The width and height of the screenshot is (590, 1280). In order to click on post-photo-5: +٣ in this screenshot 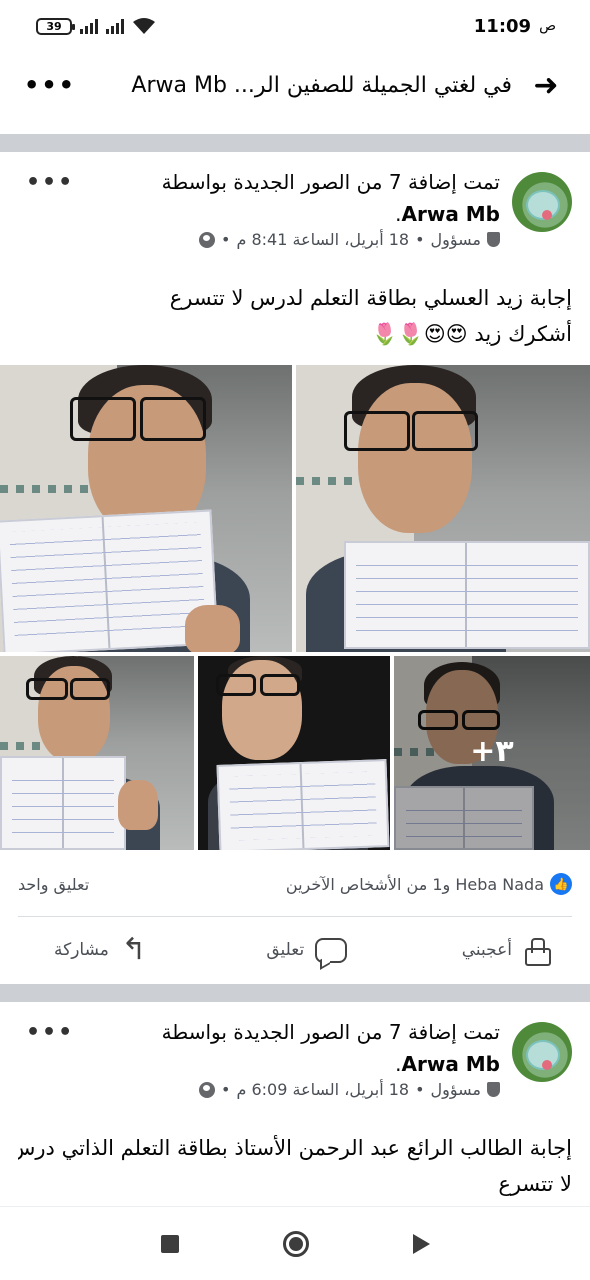, I will do `click(492, 753)`.